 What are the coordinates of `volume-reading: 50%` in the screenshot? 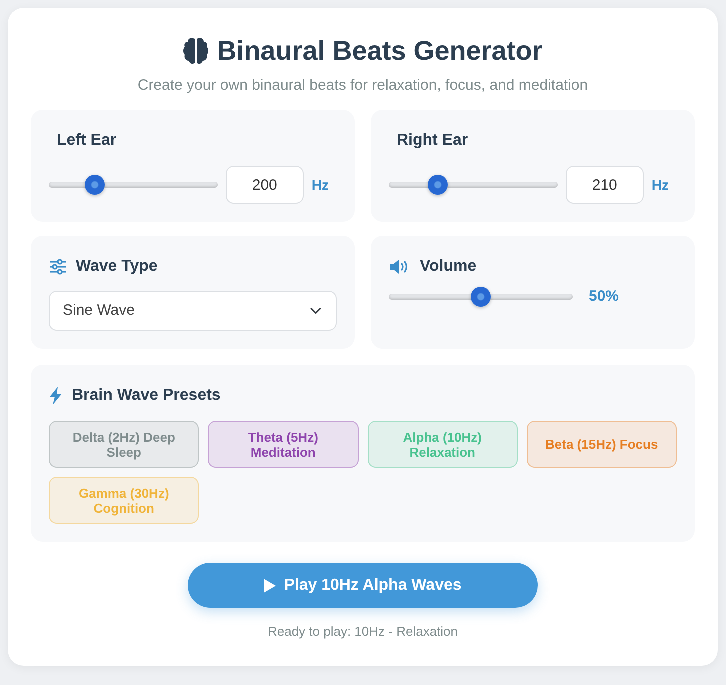 It's located at (604, 296).